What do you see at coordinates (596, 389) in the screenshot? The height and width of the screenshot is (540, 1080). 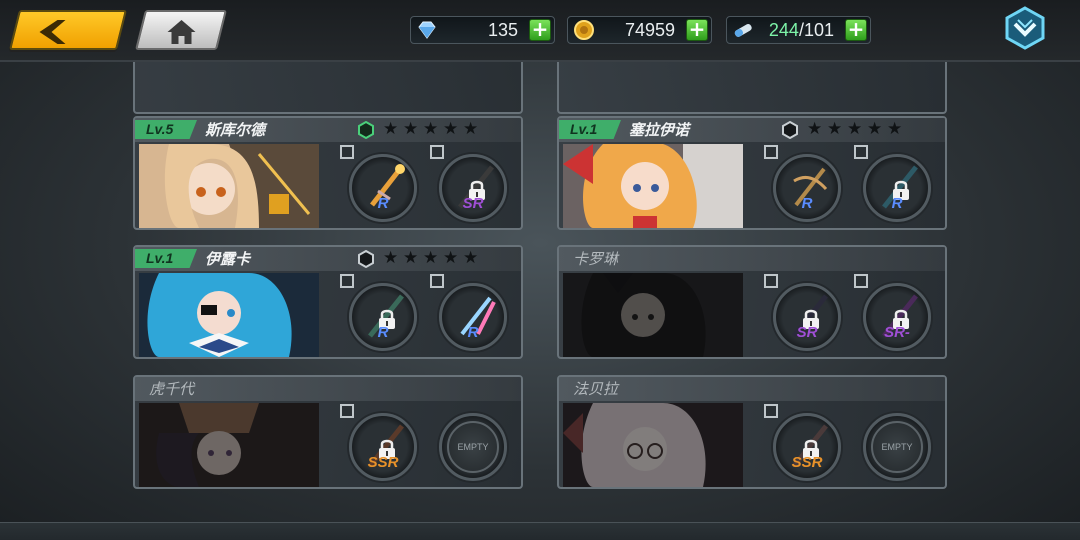 I see `character-name: 法贝拉` at bounding box center [596, 389].